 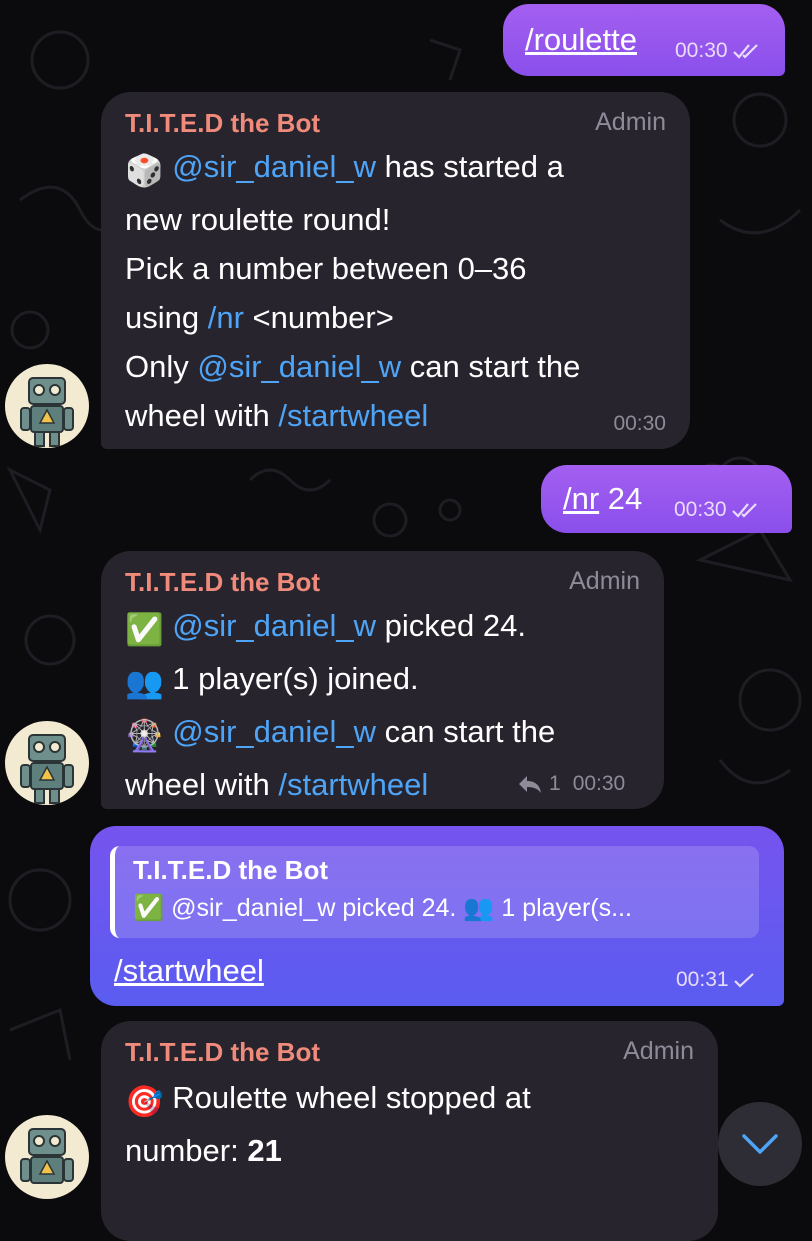 I want to click on ferris-wheel-icon: 🎡, so click(x=144, y=735).